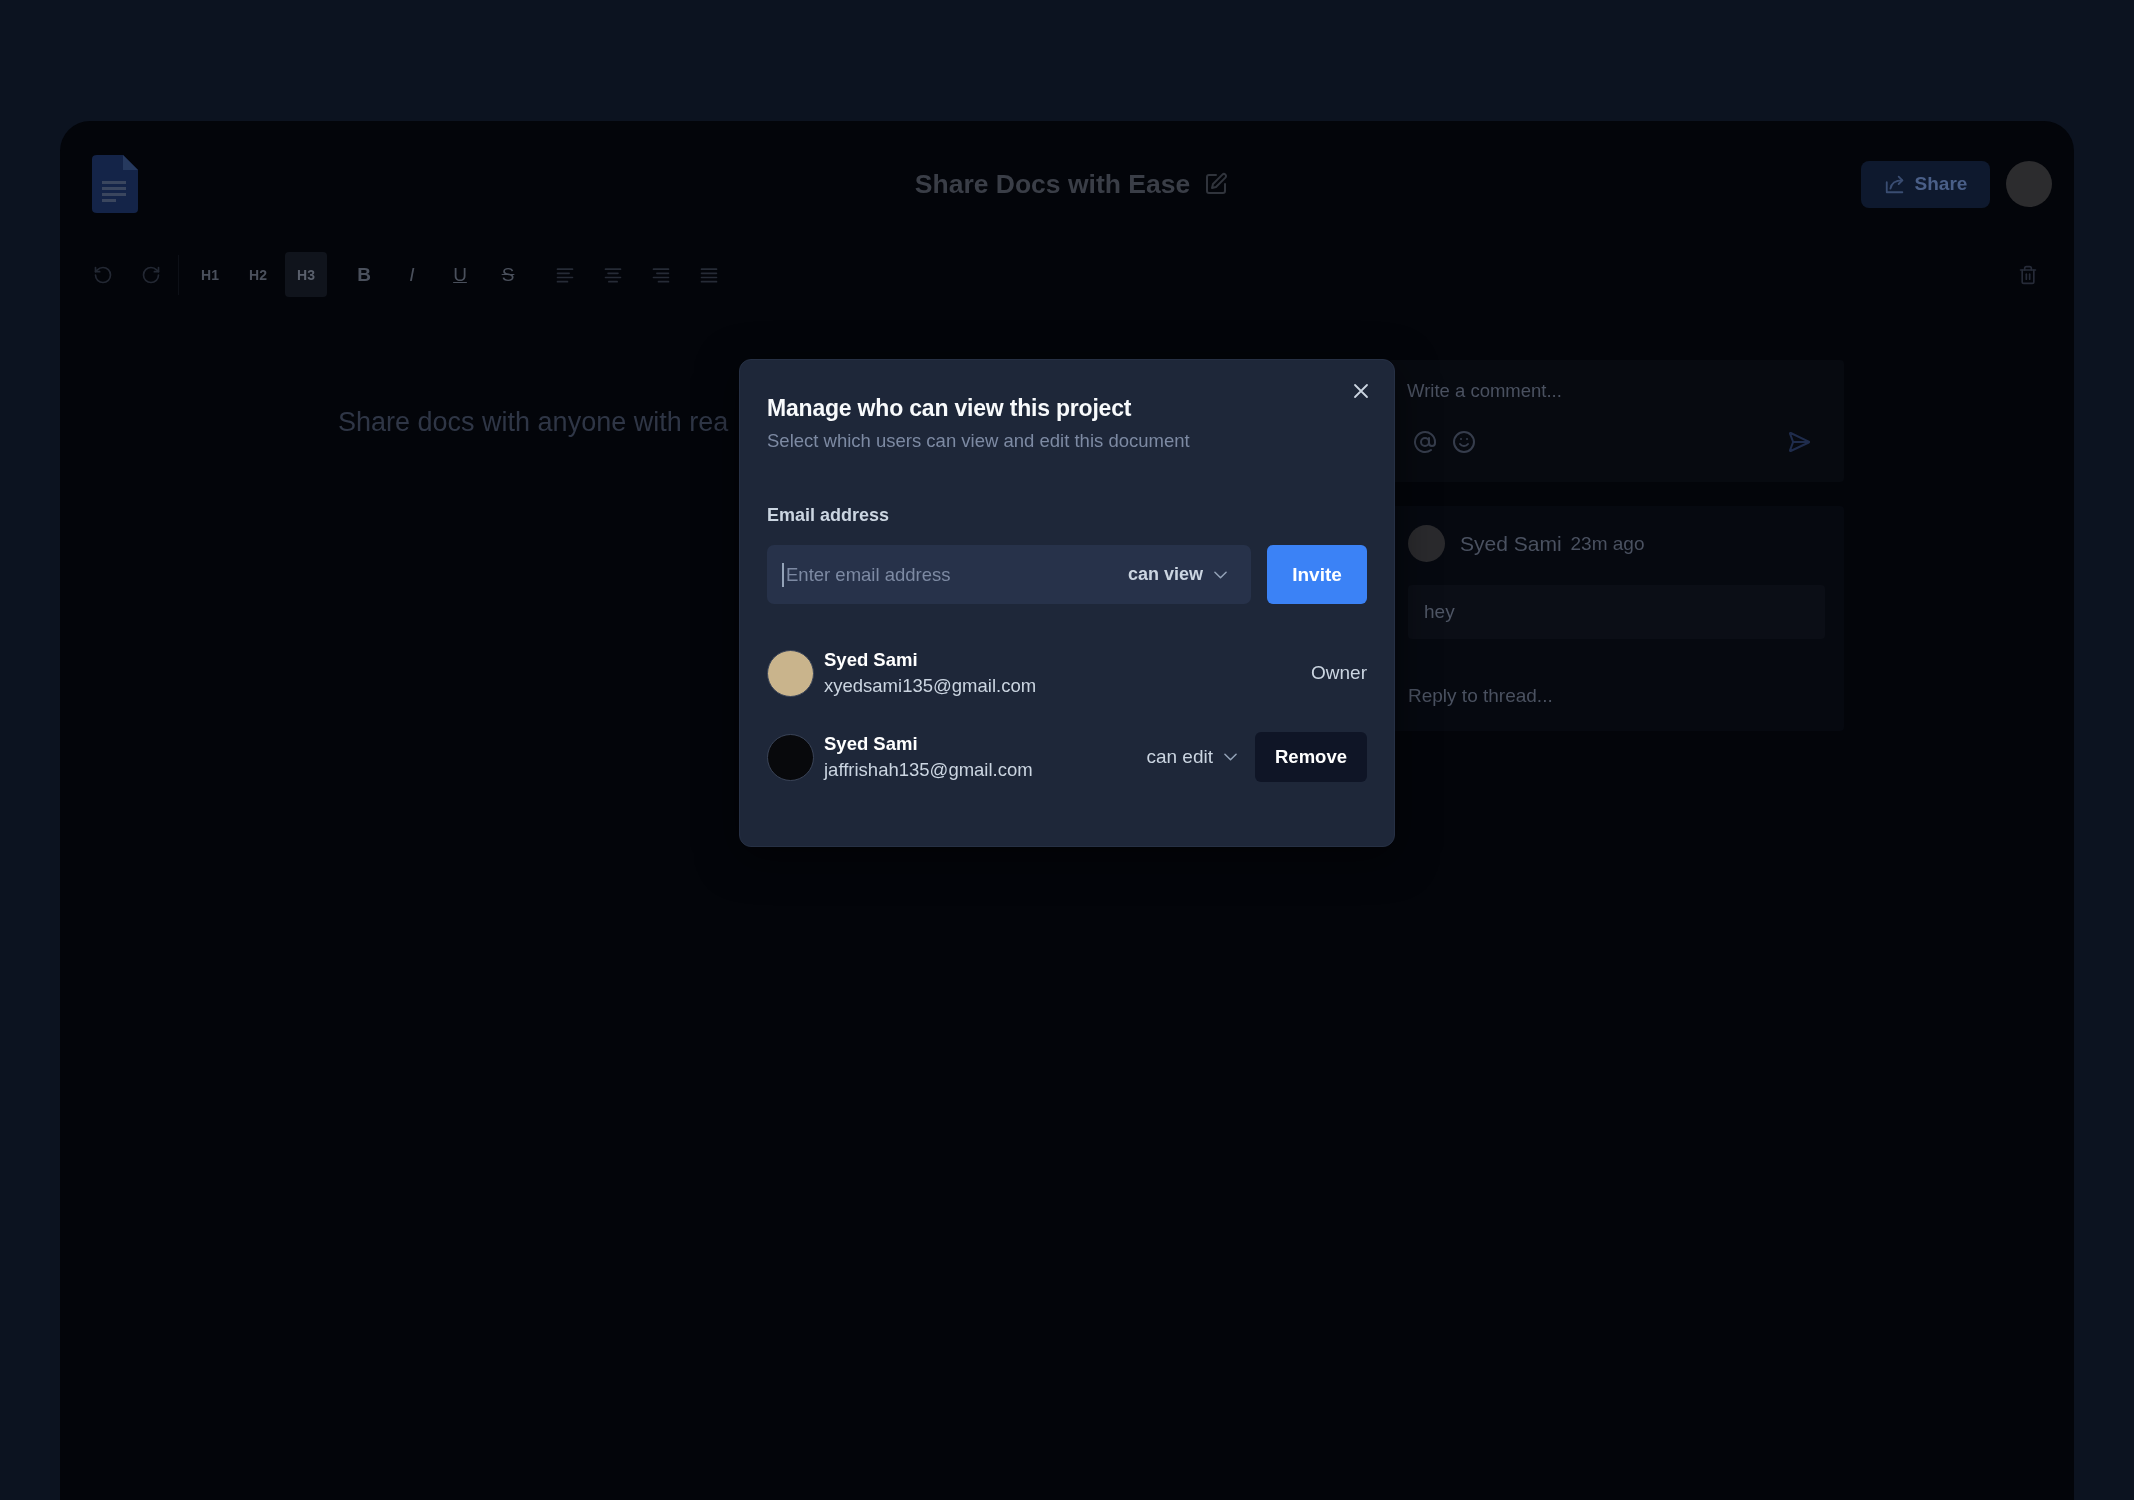 This screenshot has width=2134, height=1500. I want to click on heading-button: H2, so click(258, 274).